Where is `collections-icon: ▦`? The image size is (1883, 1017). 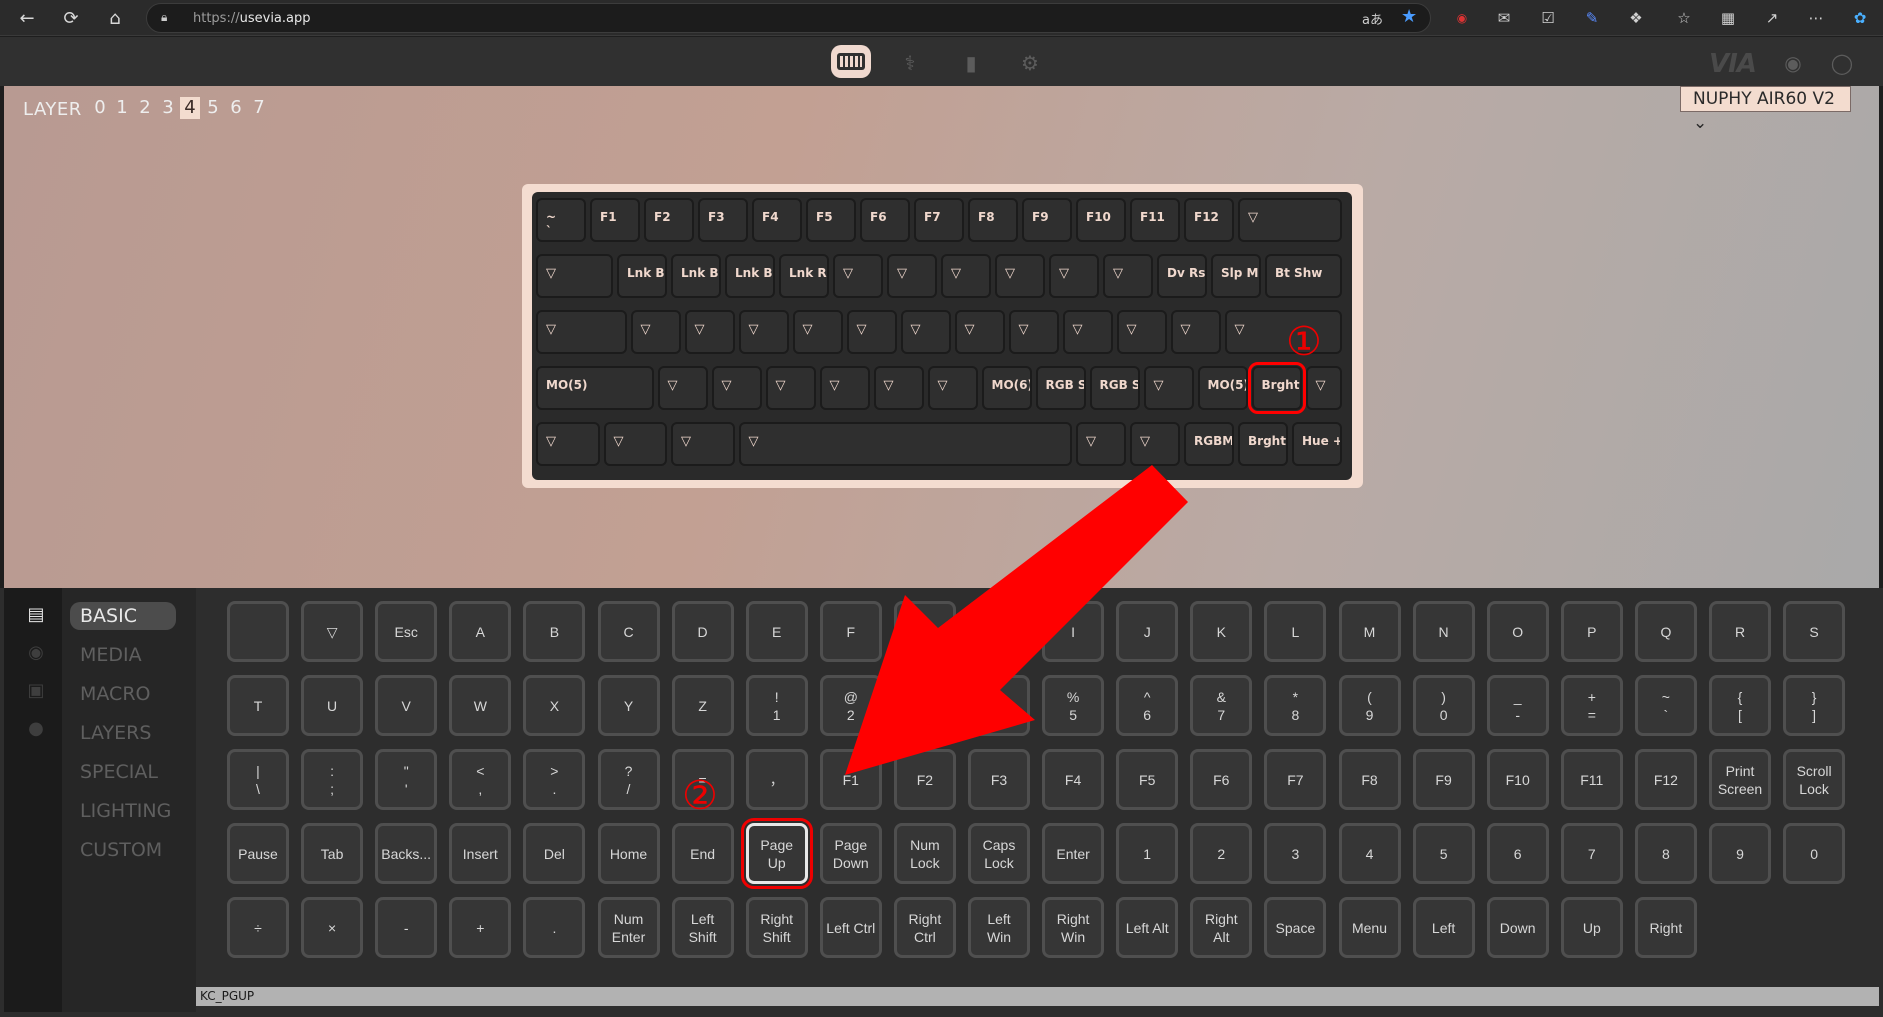 collections-icon: ▦ is located at coordinates (1728, 18).